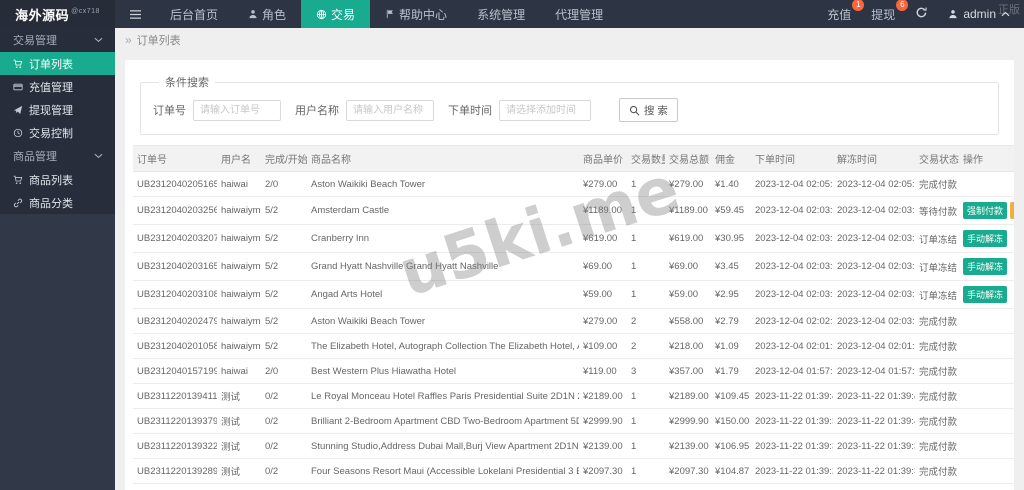 This screenshot has width=1024, height=490. What do you see at coordinates (569, 40) in the screenshot?
I see `breadcrumb: » 订单列表` at bounding box center [569, 40].